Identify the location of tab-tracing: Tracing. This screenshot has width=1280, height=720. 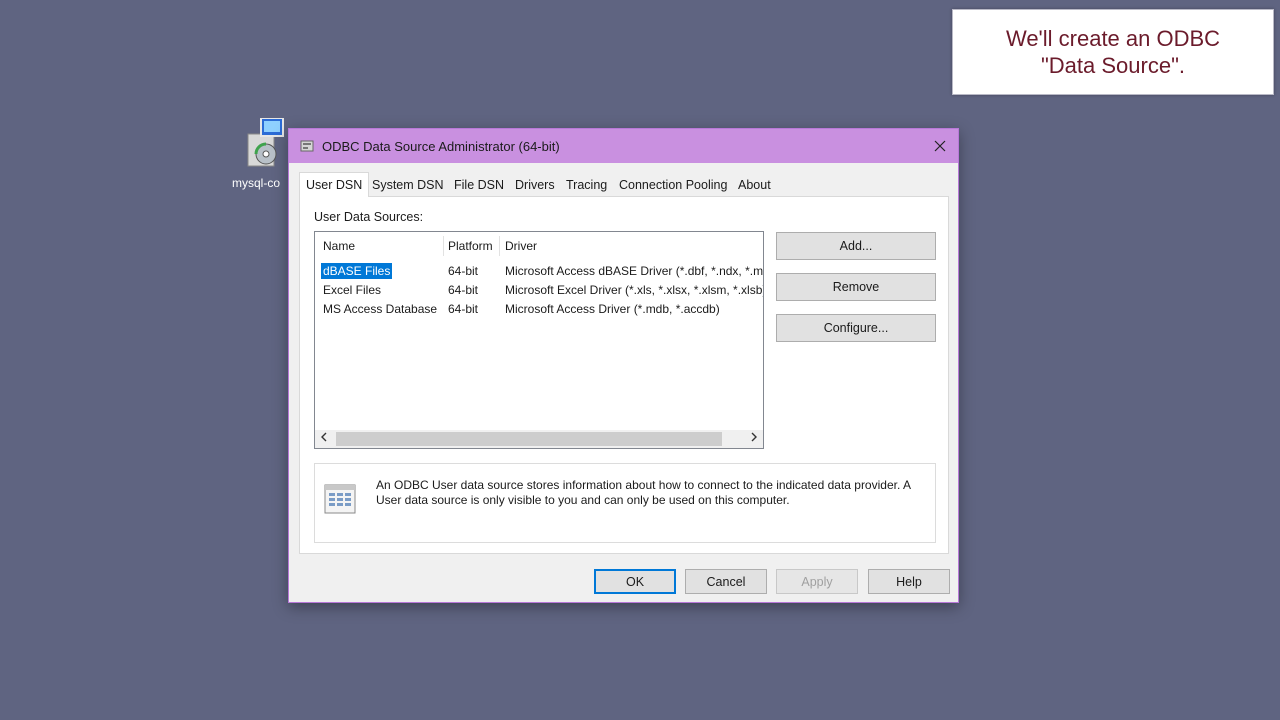
(586, 185).